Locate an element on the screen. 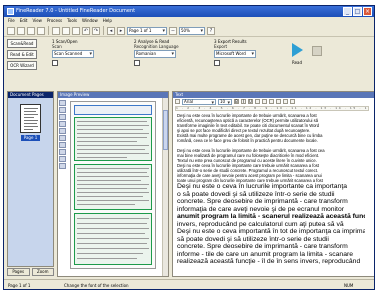 The height and width of the screenshot is (294, 379). thumbnail-label: Page 1 is located at coordinates (30, 138).